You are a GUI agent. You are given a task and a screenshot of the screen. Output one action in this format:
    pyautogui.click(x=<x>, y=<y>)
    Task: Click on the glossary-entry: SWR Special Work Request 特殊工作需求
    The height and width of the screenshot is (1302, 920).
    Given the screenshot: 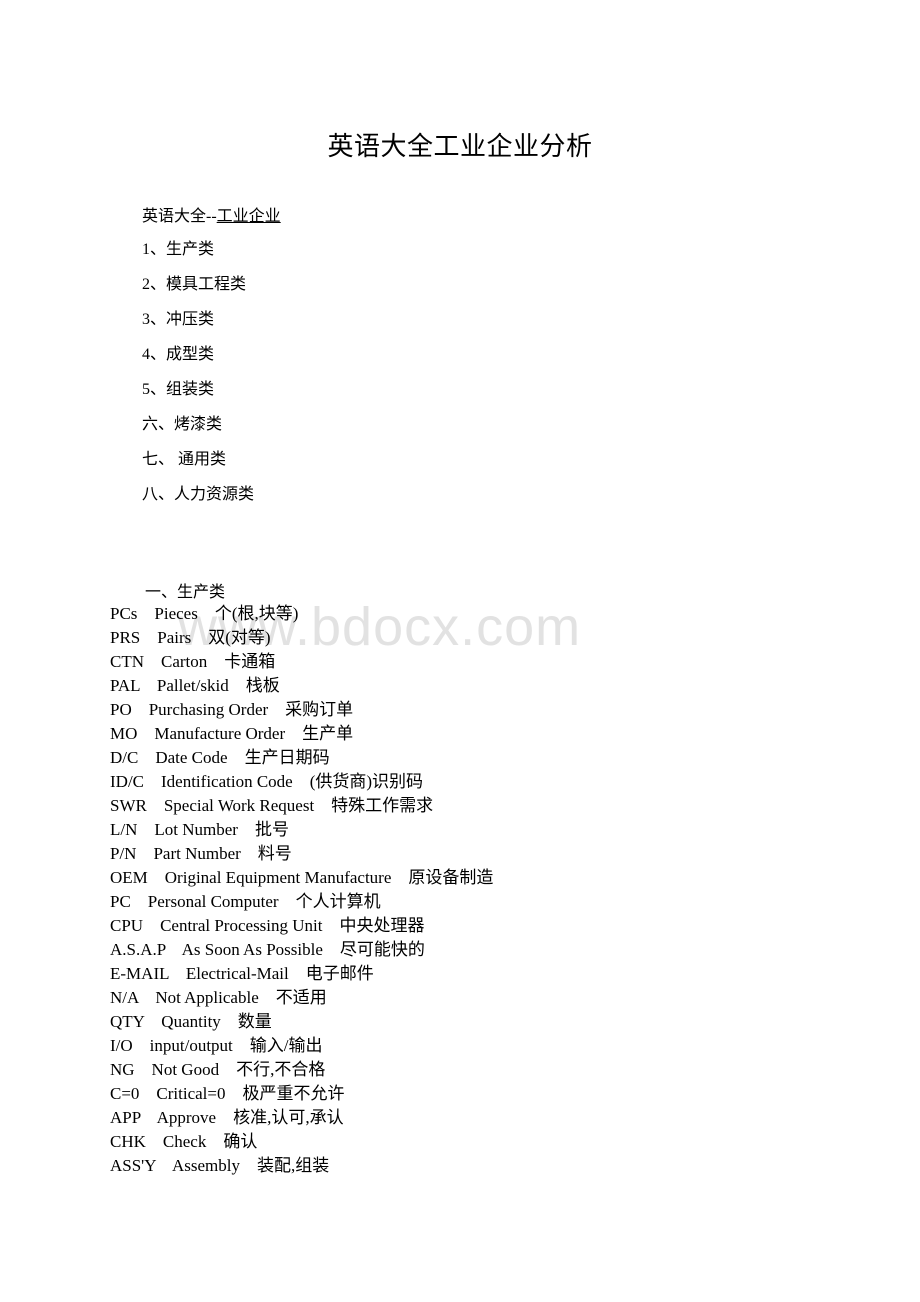 What is the action you would take?
    pyautogui.click(x=272, y=805)
    